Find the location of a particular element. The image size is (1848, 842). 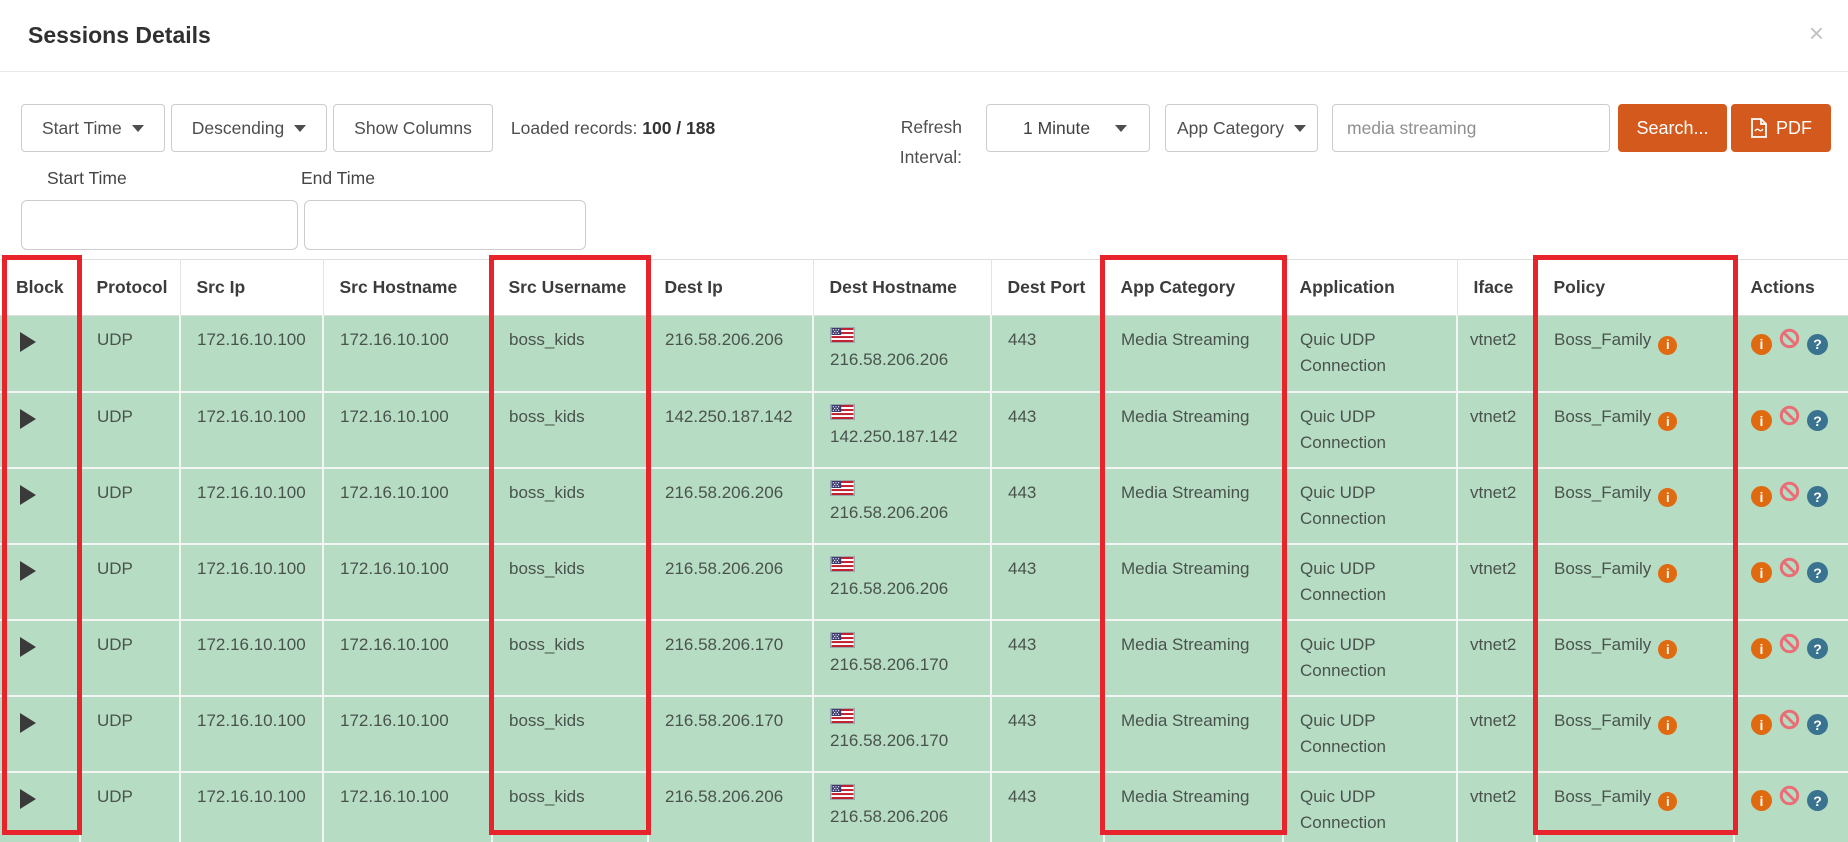

column-header-protocol: Protocol is located at coordinates (130, 287).